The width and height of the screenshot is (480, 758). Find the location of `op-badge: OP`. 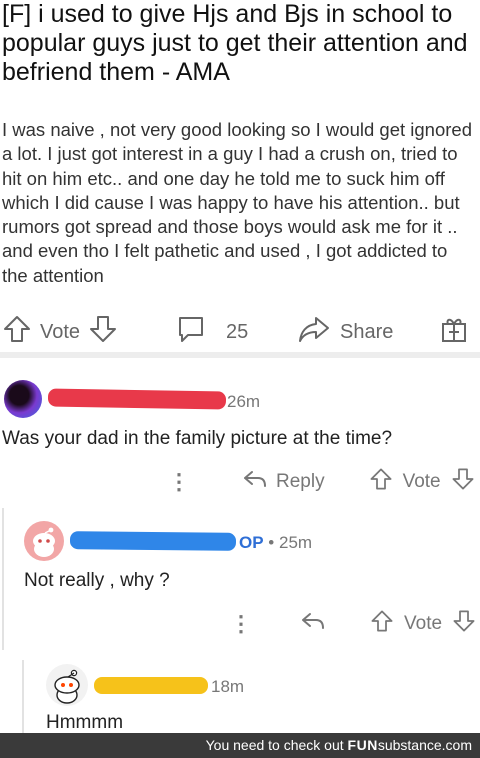

op-badge: OP is located at coordinates (251, 542).